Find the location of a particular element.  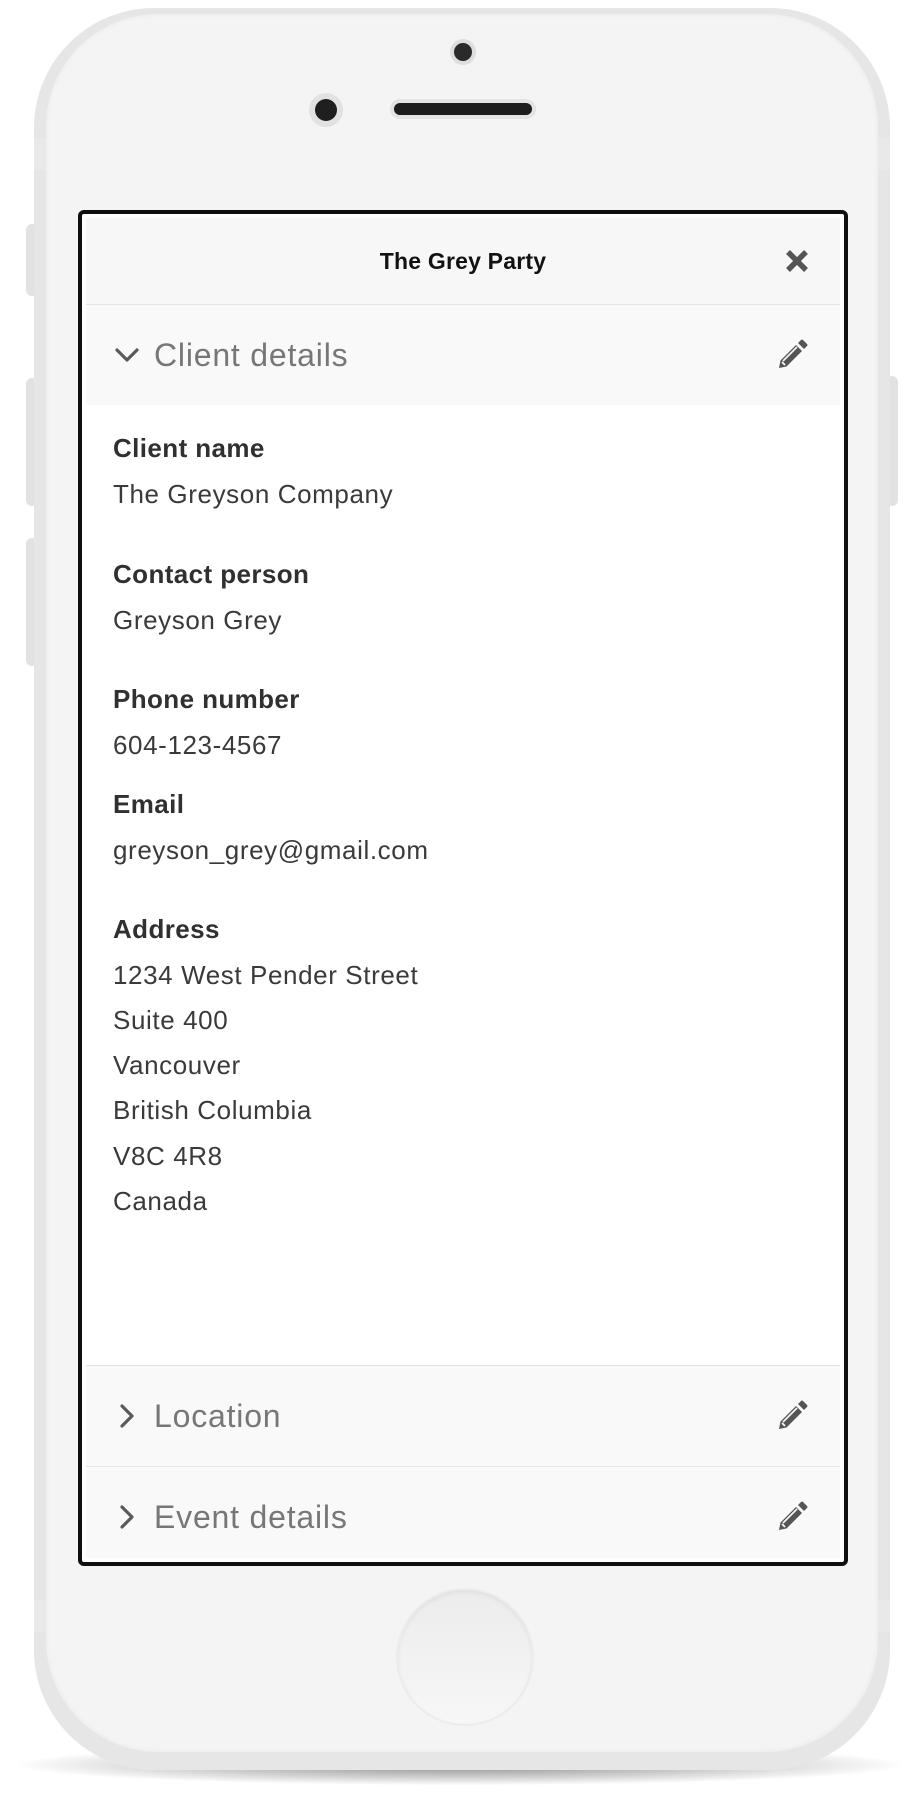

phone-number-value: 604-123-4567 is located at coordinates (198, 745).